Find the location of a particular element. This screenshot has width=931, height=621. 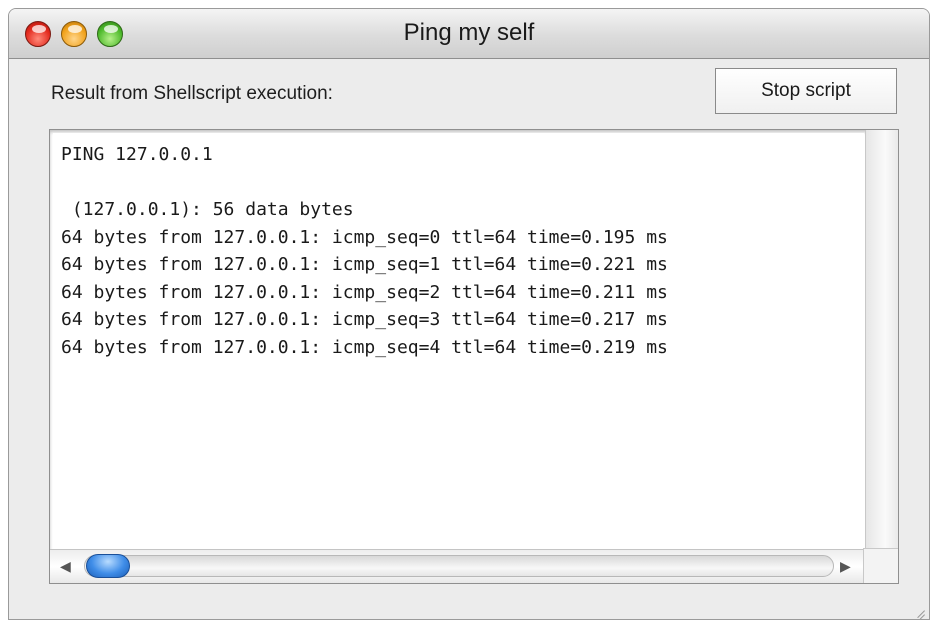

horizontal-scroll-track is located at coordinates (459, 566).